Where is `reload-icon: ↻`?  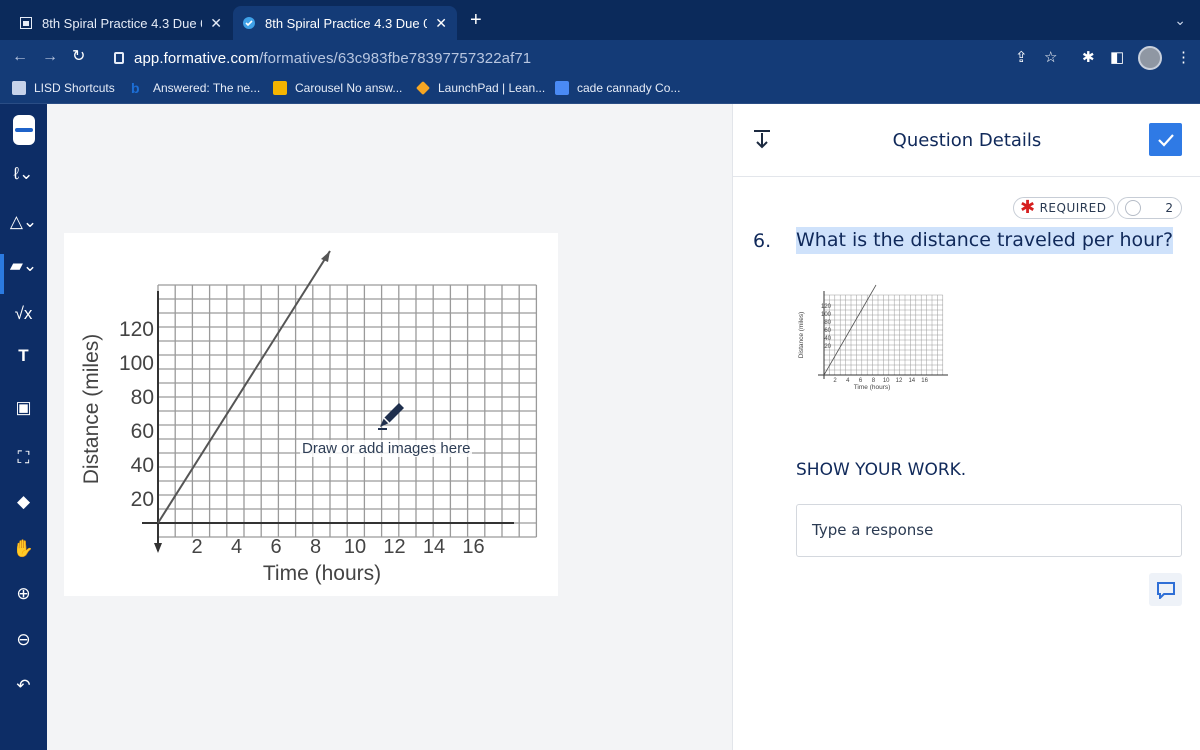 reload-icon: ↻ is located at coordinates (78, 57).